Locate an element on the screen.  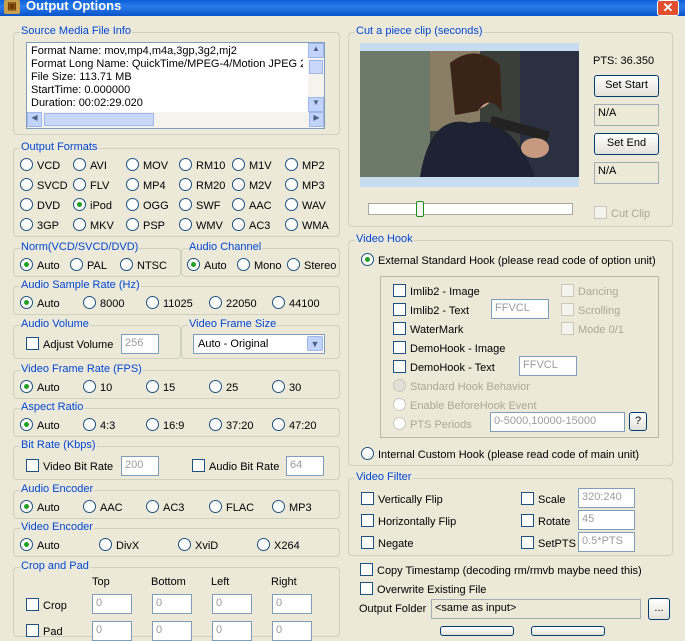
format-psp-radio: PSP is located at coordinates (145, 225).